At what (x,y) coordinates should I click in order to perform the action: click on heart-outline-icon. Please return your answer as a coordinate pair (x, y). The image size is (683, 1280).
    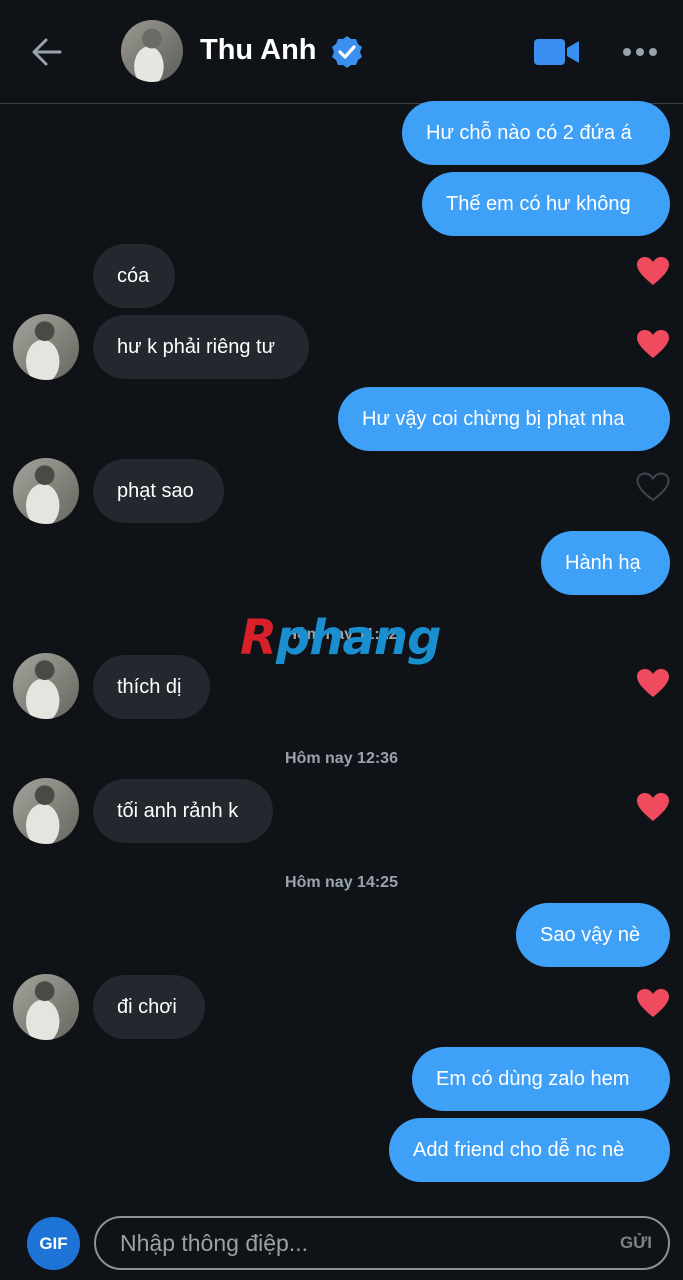
    Looking at the image, I should click on (653, 487).